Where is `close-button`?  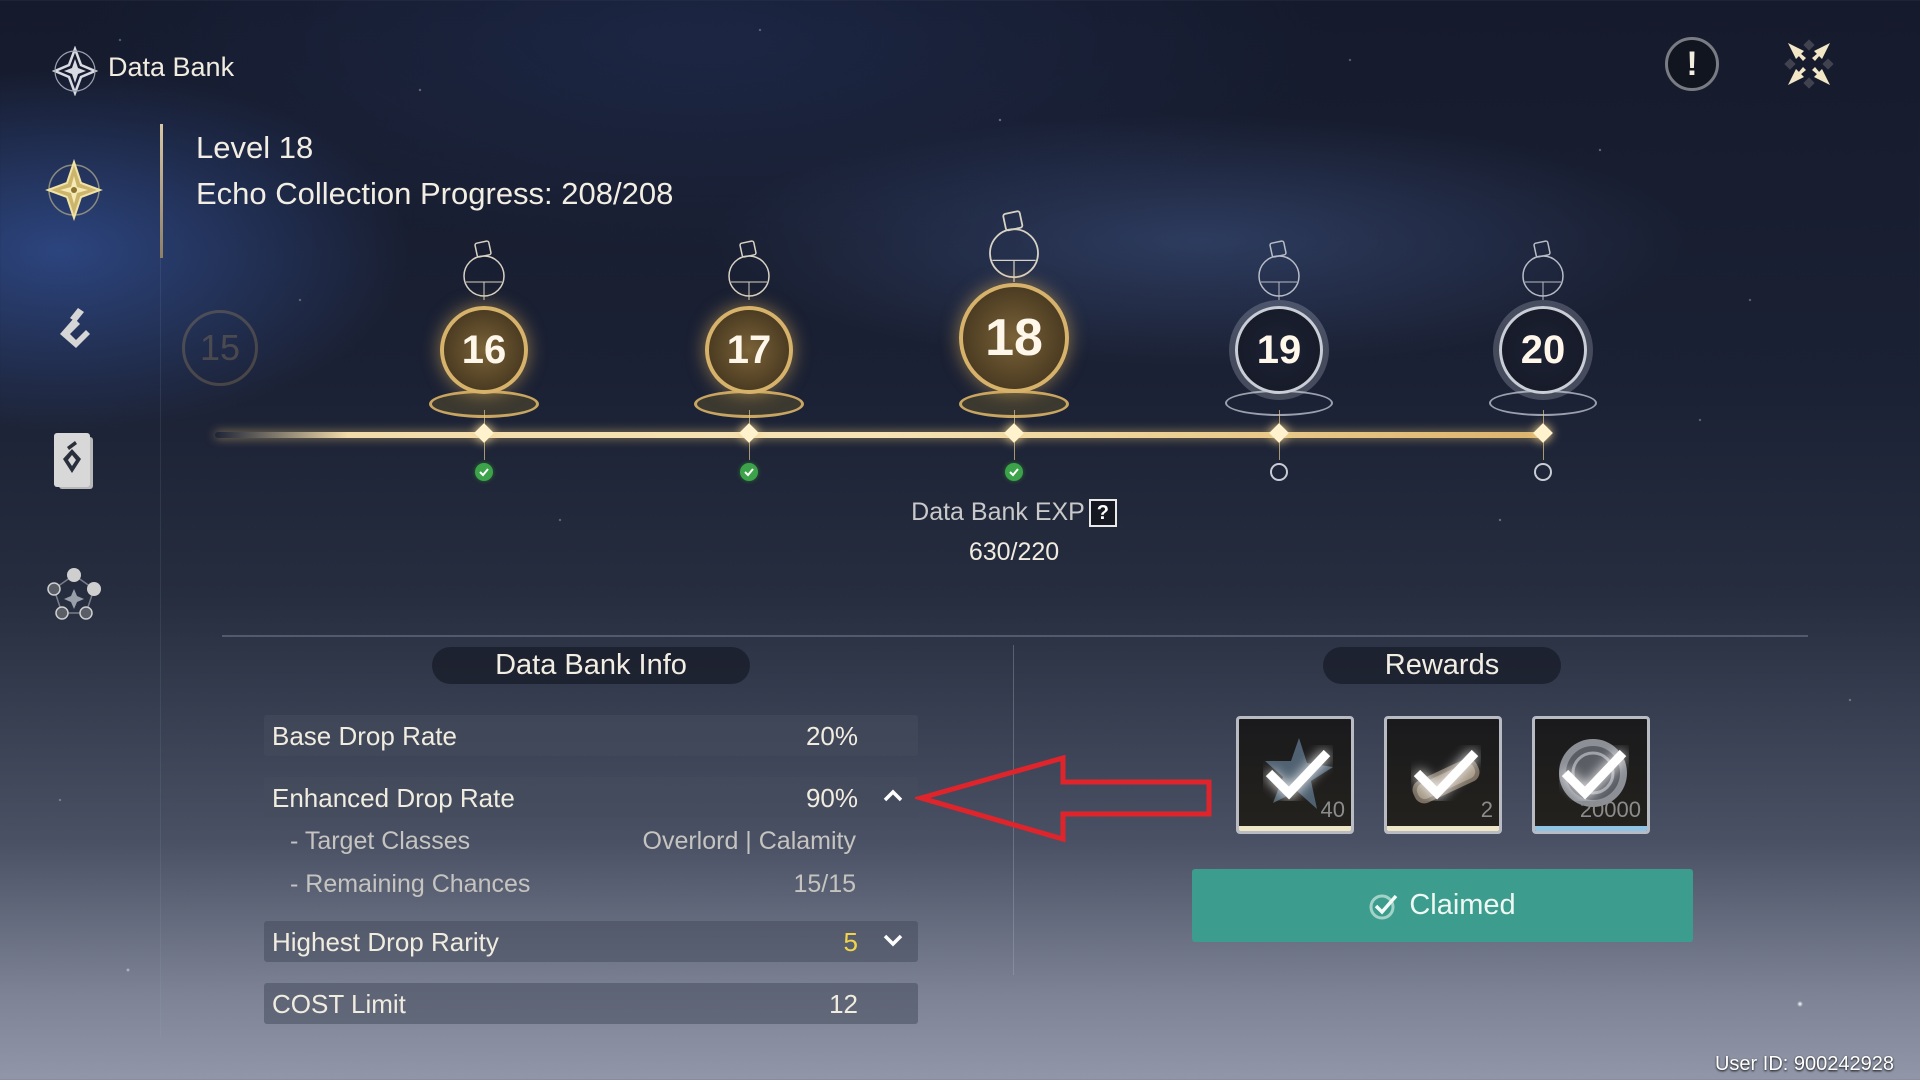
close-button is located at coordinates (1809, 64).